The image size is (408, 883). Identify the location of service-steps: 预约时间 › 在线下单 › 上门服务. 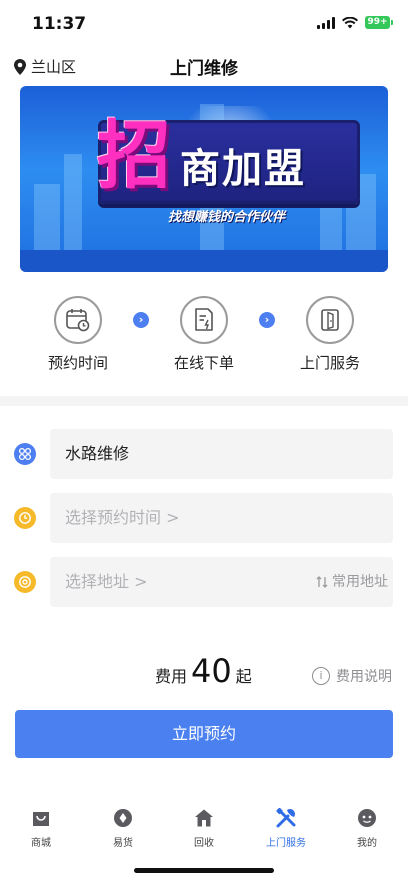
(204, 336).